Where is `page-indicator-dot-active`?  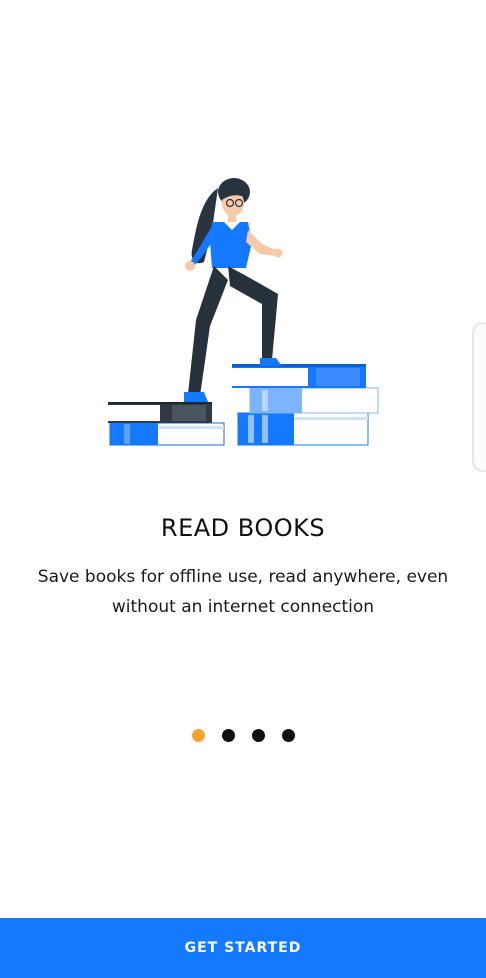
page-indicator-dot-active is located at coordinates (198, 735).